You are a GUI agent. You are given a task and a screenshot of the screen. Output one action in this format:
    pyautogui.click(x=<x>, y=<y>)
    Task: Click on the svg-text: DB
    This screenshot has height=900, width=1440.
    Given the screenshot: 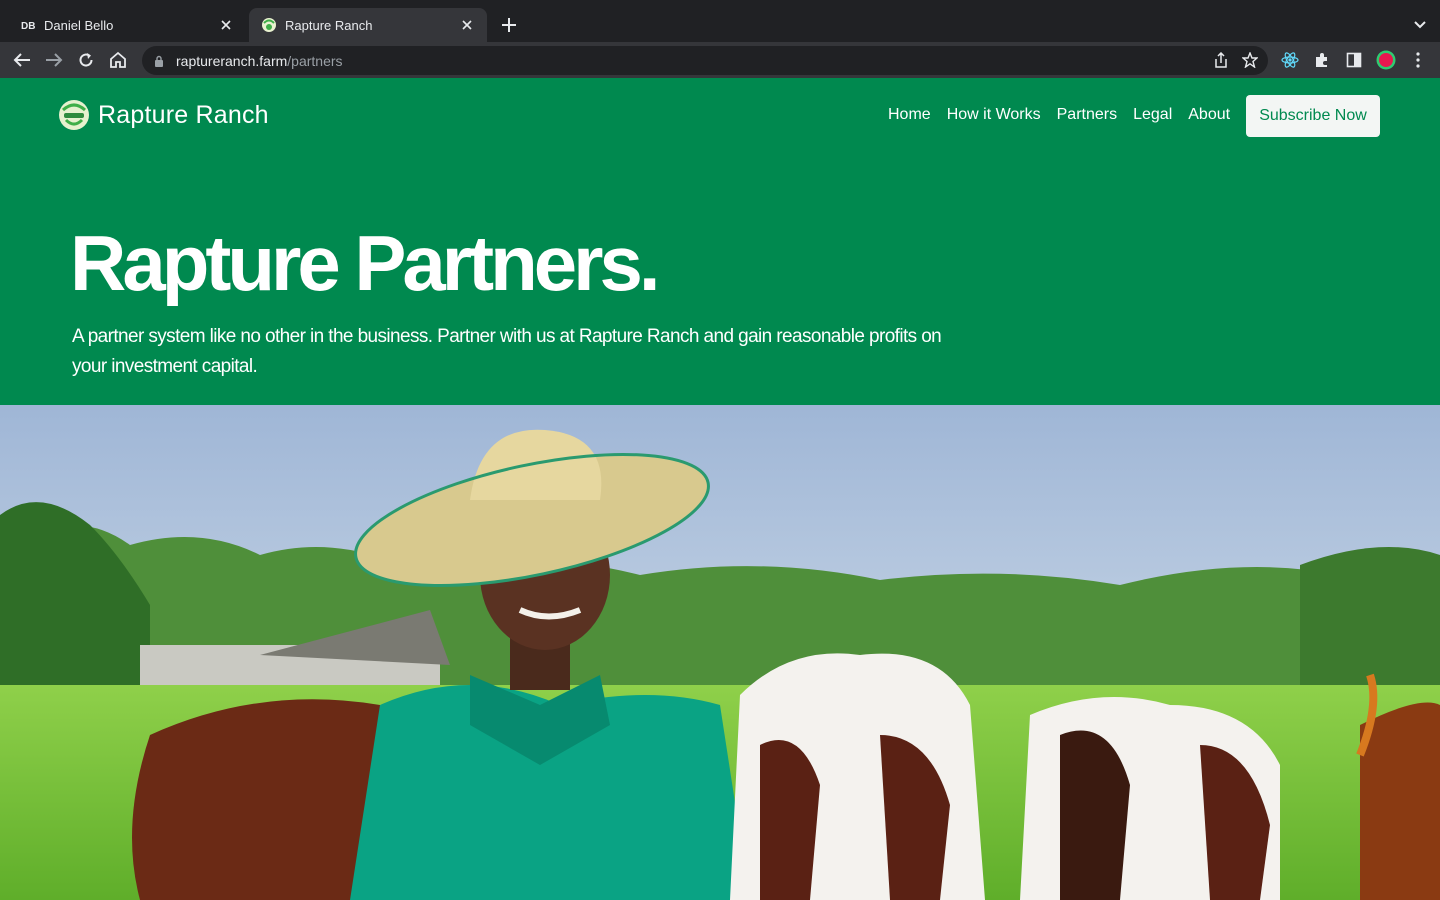 What is the action you would take?
    pyautogui.click(x=28, y=26)
    